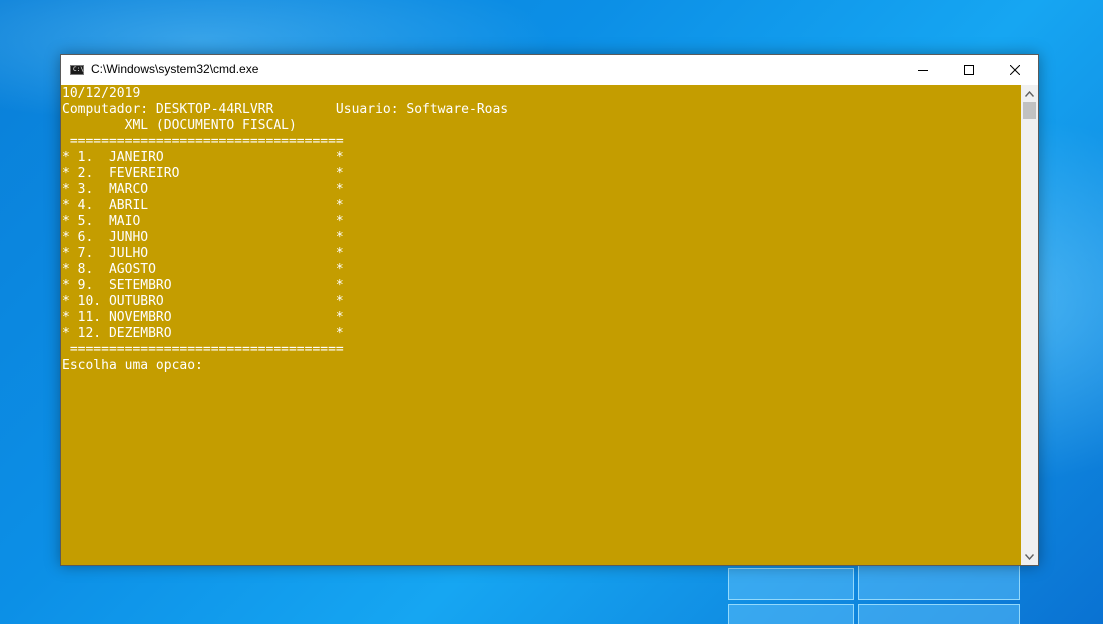 The image size is (1103, 624). I want to click on menu-option-11: * 11. NOVEMBRO *, so click(203, 317).